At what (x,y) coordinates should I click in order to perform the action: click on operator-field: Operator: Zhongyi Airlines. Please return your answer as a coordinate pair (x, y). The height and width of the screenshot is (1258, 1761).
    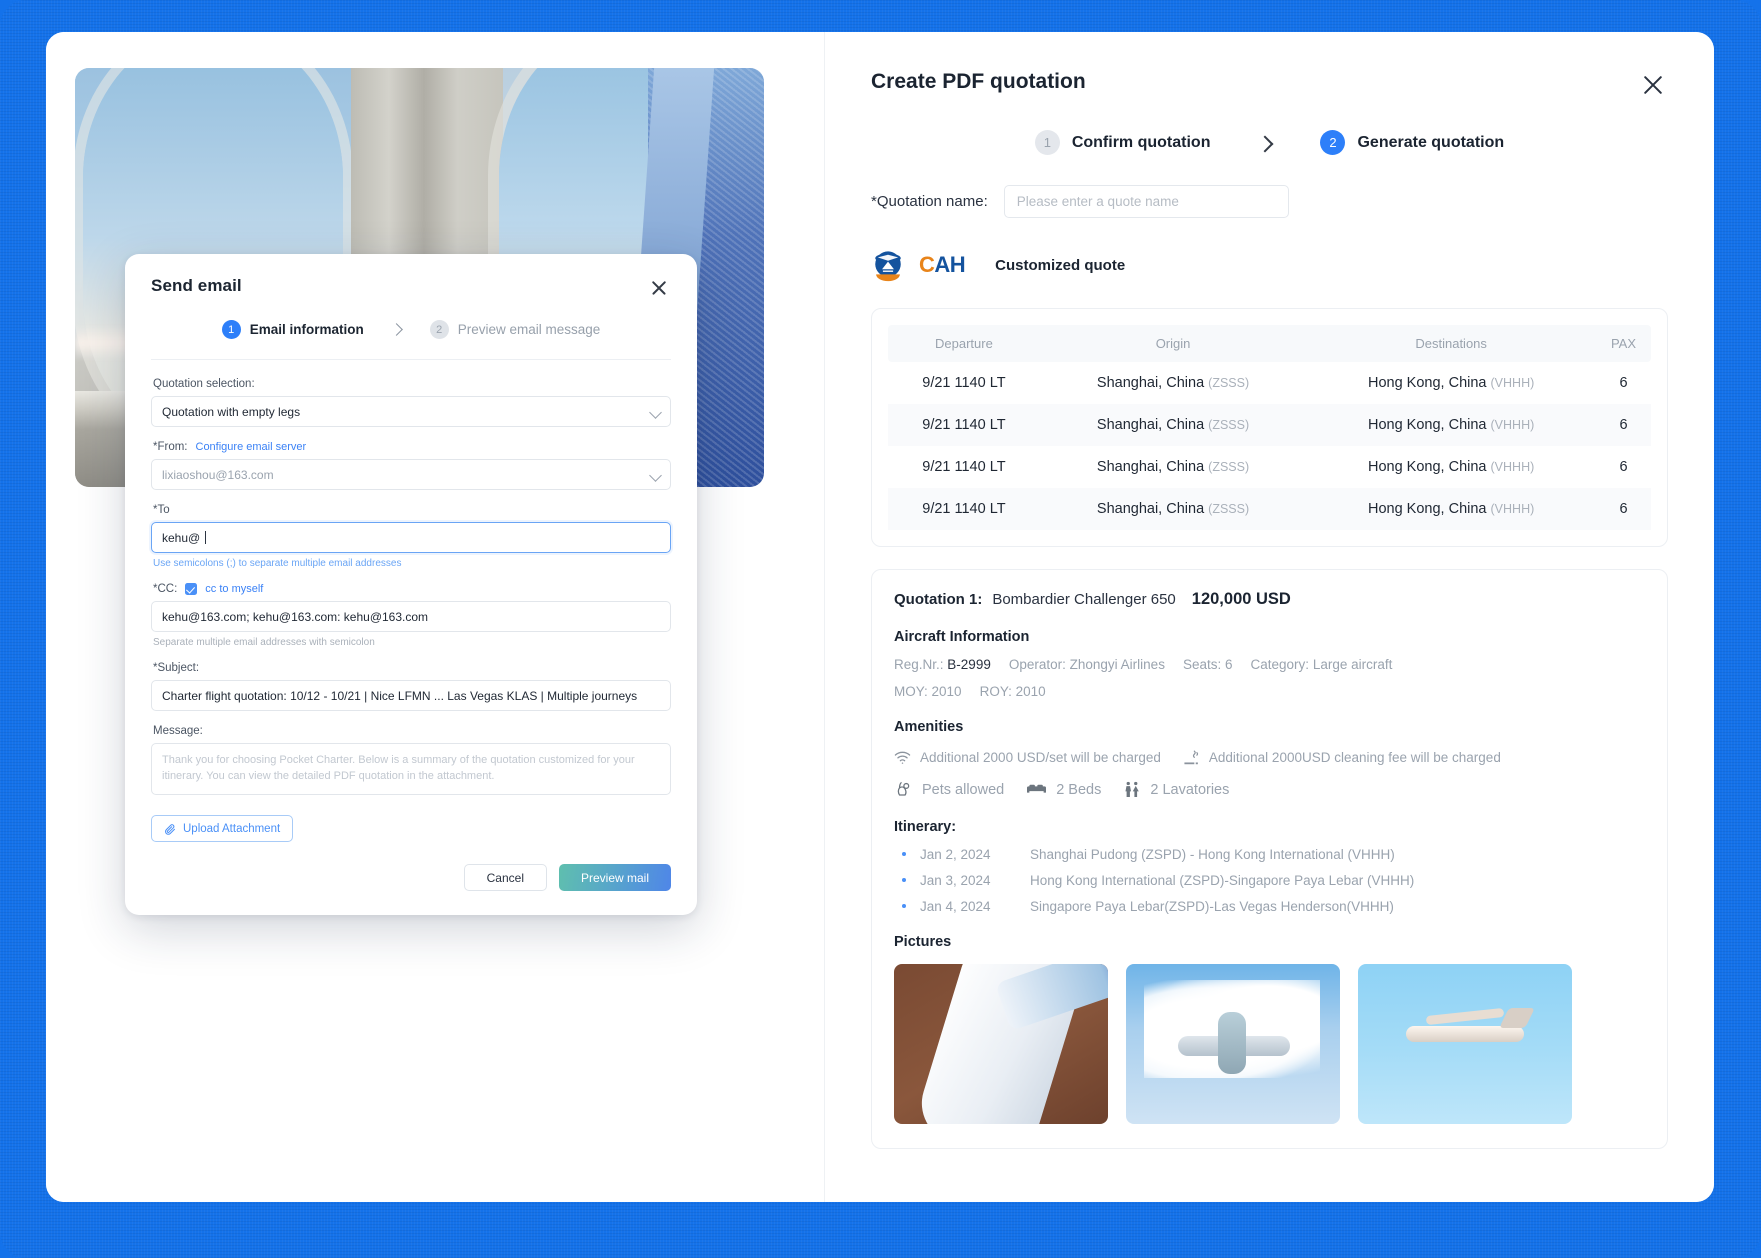
    Looking at the image, I should click on (1087, 664).